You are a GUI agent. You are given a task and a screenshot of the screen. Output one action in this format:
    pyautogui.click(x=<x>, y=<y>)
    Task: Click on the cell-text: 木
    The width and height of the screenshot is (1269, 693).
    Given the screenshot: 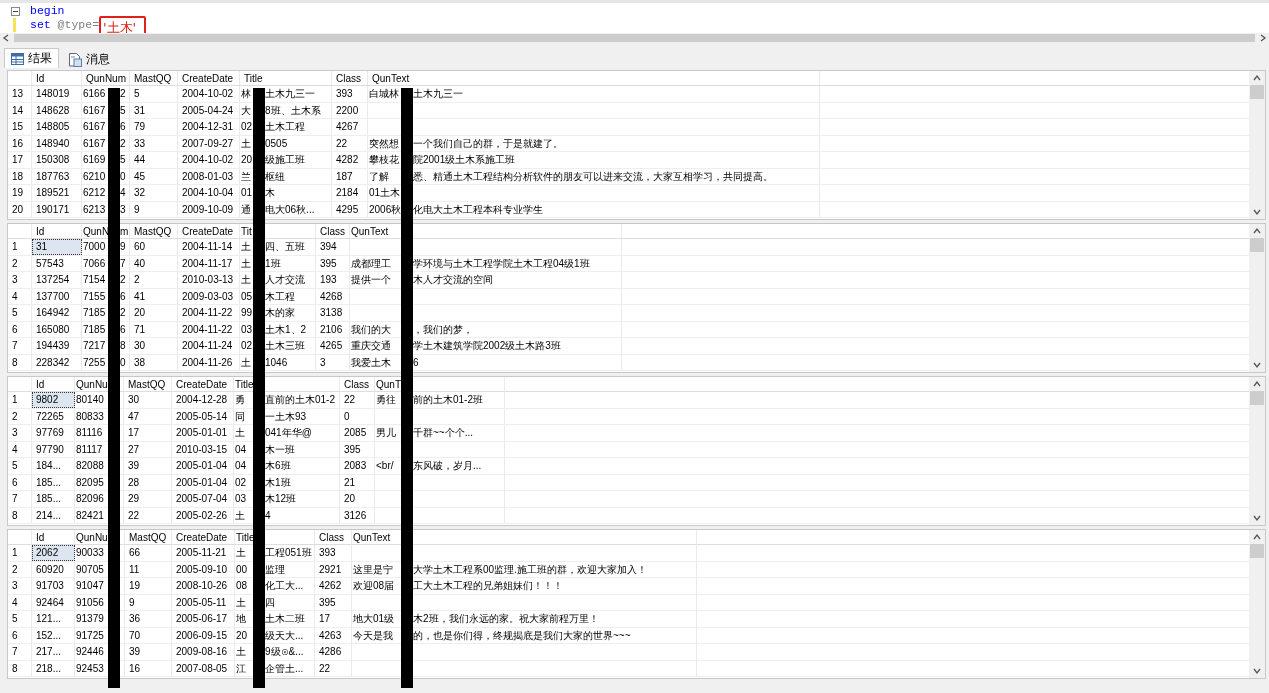 What is the action you would take?
    pyautogui.click(x=270, y=193)
    